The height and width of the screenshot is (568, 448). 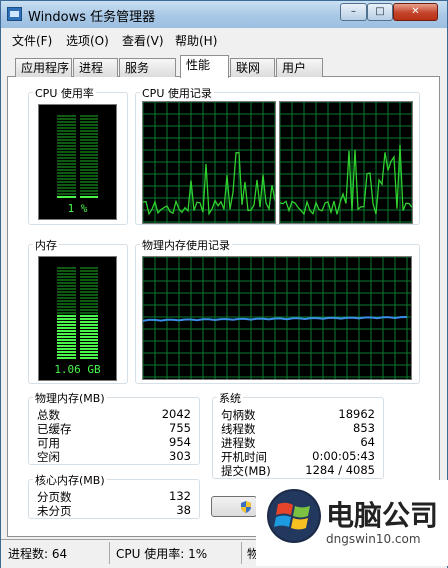 I want to click on physical-memory-group: 物理内存(MB) 总数 2042 已缓存 755 可用 954 空闲 303, so click(x=114, y=427).